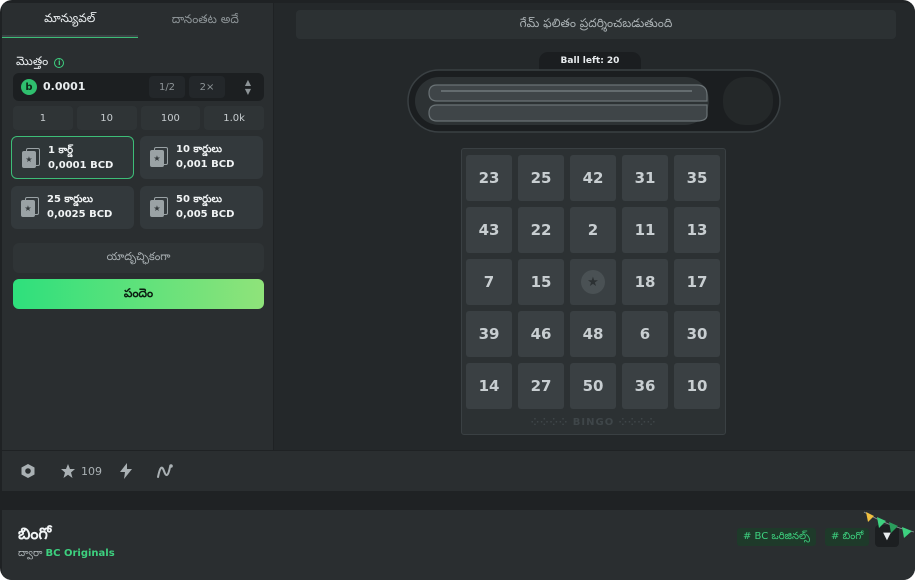 This screenshot has height=580, width=915. Describe the element at coordinates (138, 294) in the screenshot. I see `bet-button: పందెం` at that location.